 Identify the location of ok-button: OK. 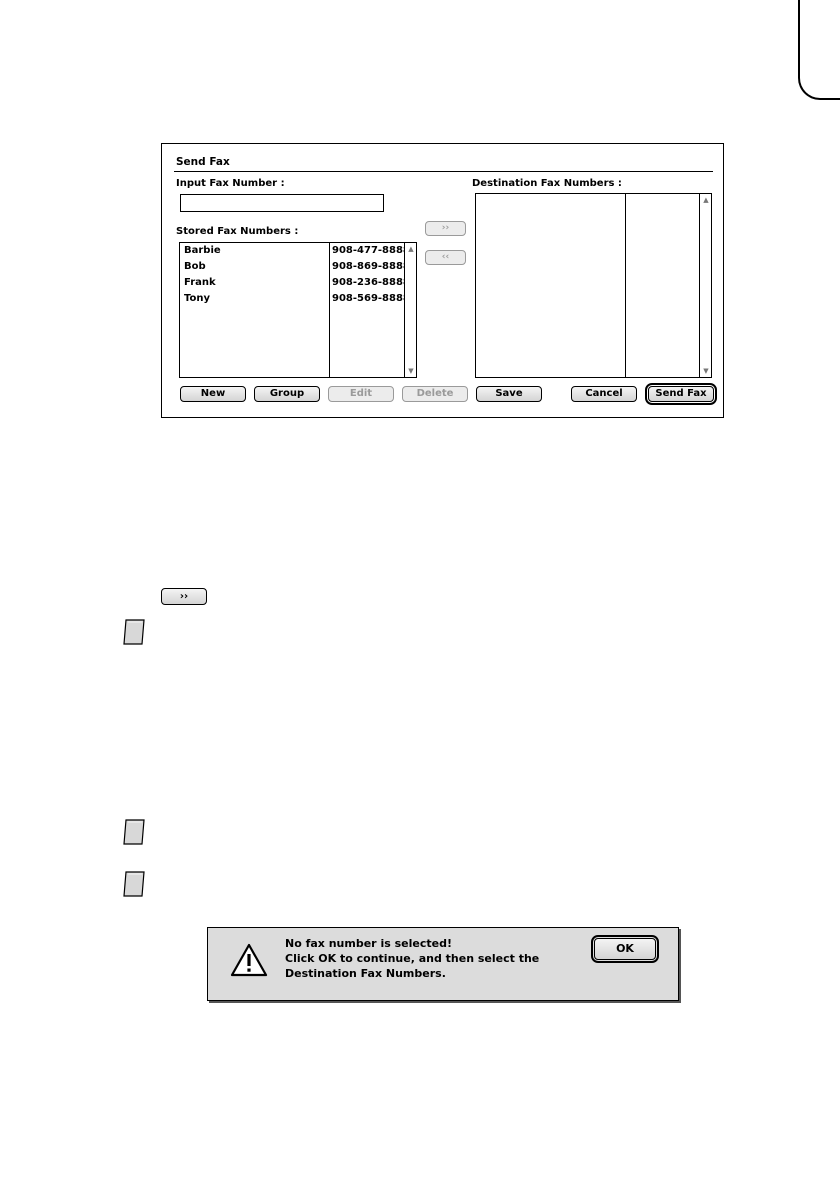
(625, 949).